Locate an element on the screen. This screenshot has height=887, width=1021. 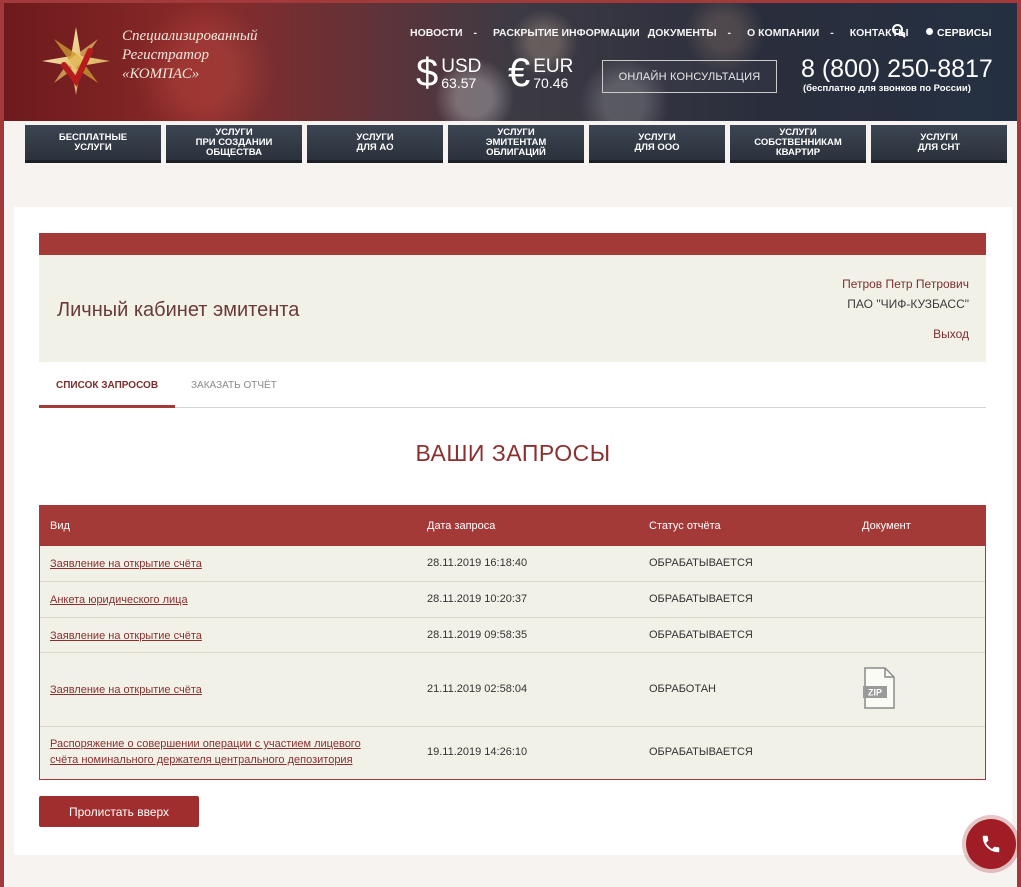
compass-logo-icon is located at coordinates (76, 61).